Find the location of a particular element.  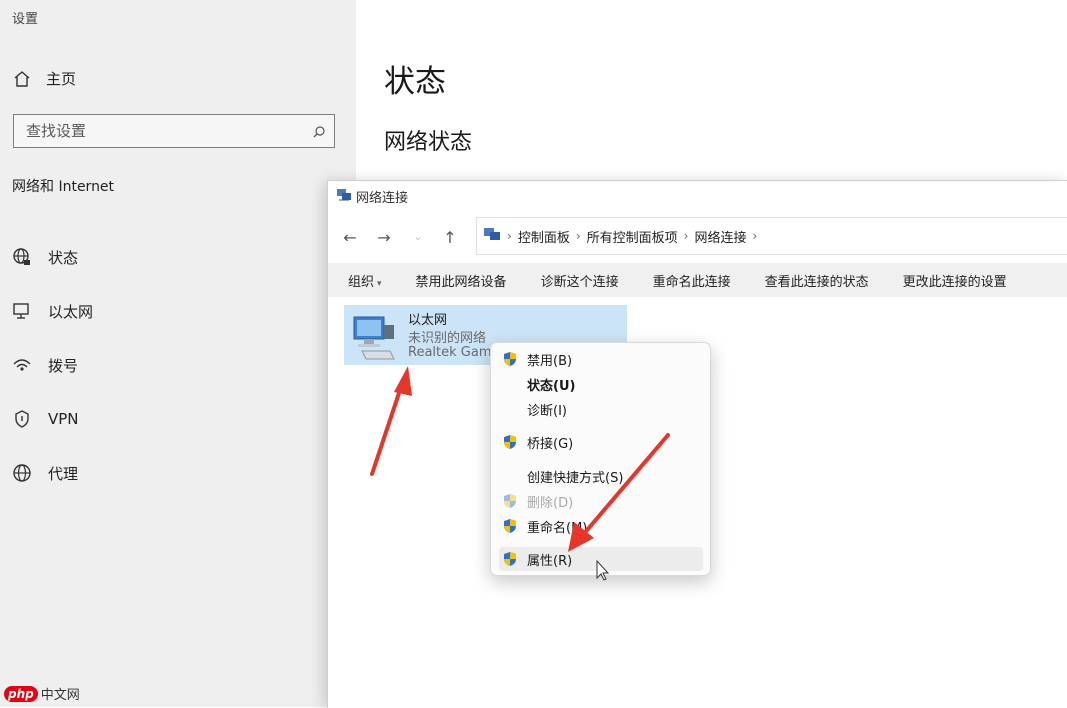

window-titlebar: 网络连接 is located at coordinates (372, 196).